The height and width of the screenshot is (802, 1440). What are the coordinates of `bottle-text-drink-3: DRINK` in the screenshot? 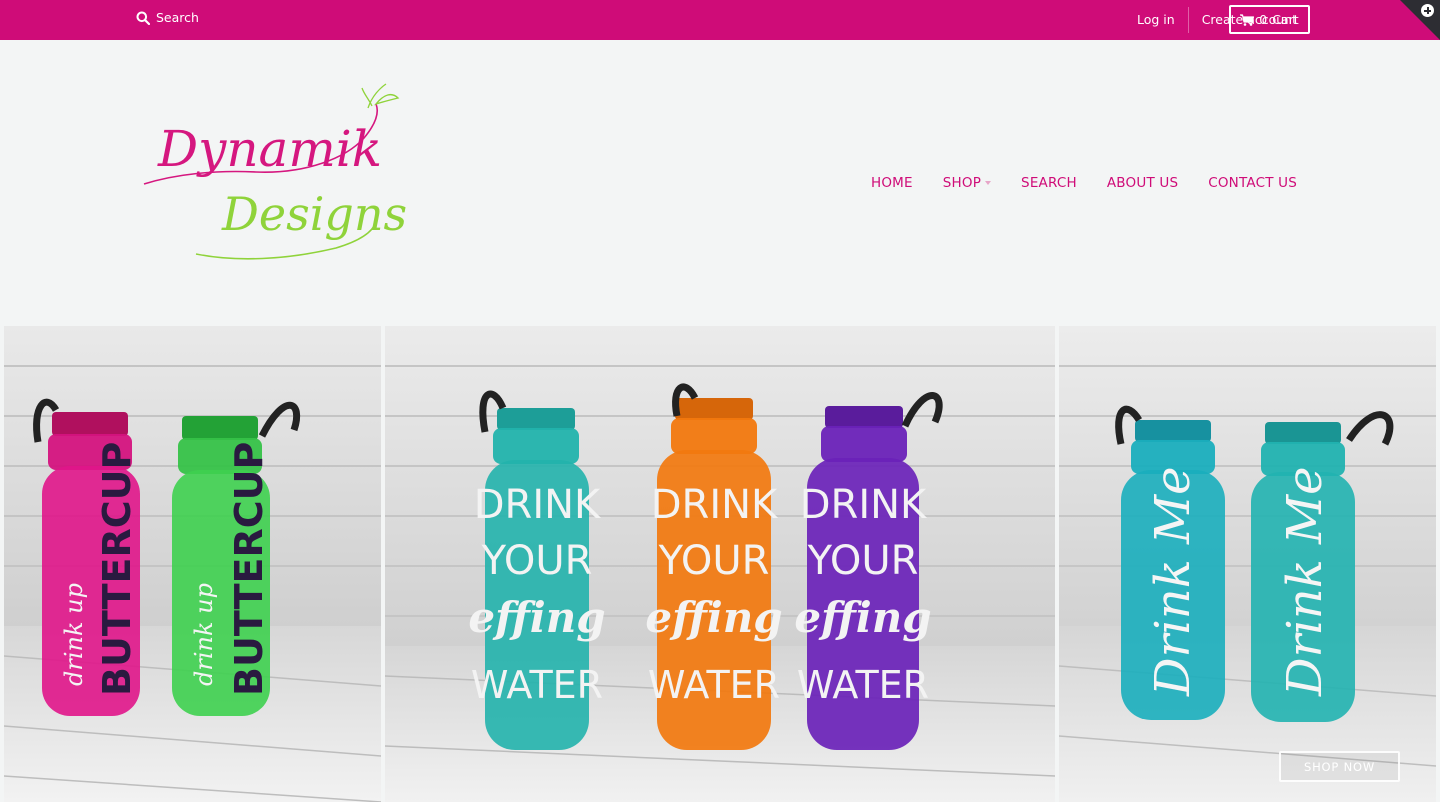 It's located at (864, 505).